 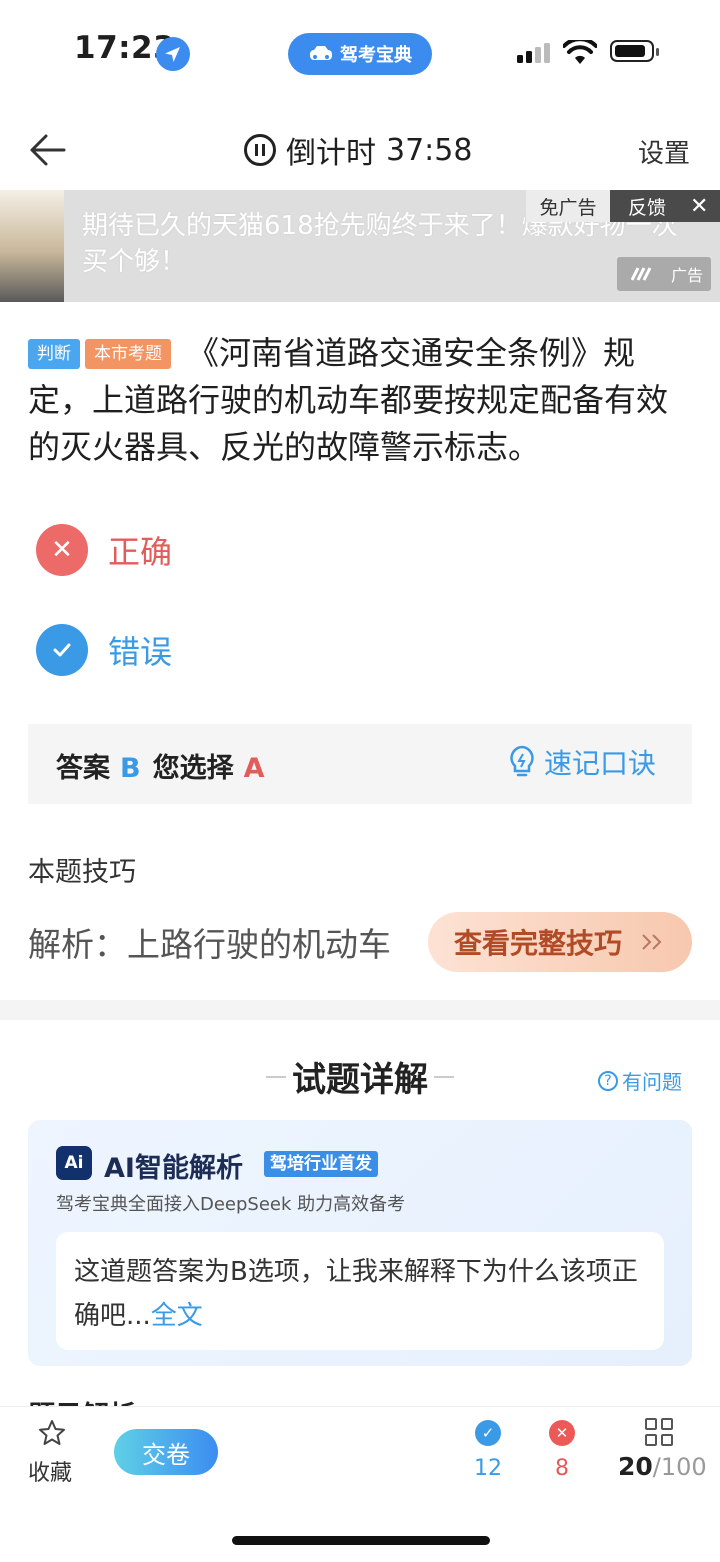 I want to click on star-icon, so click(x=52, y=1435).